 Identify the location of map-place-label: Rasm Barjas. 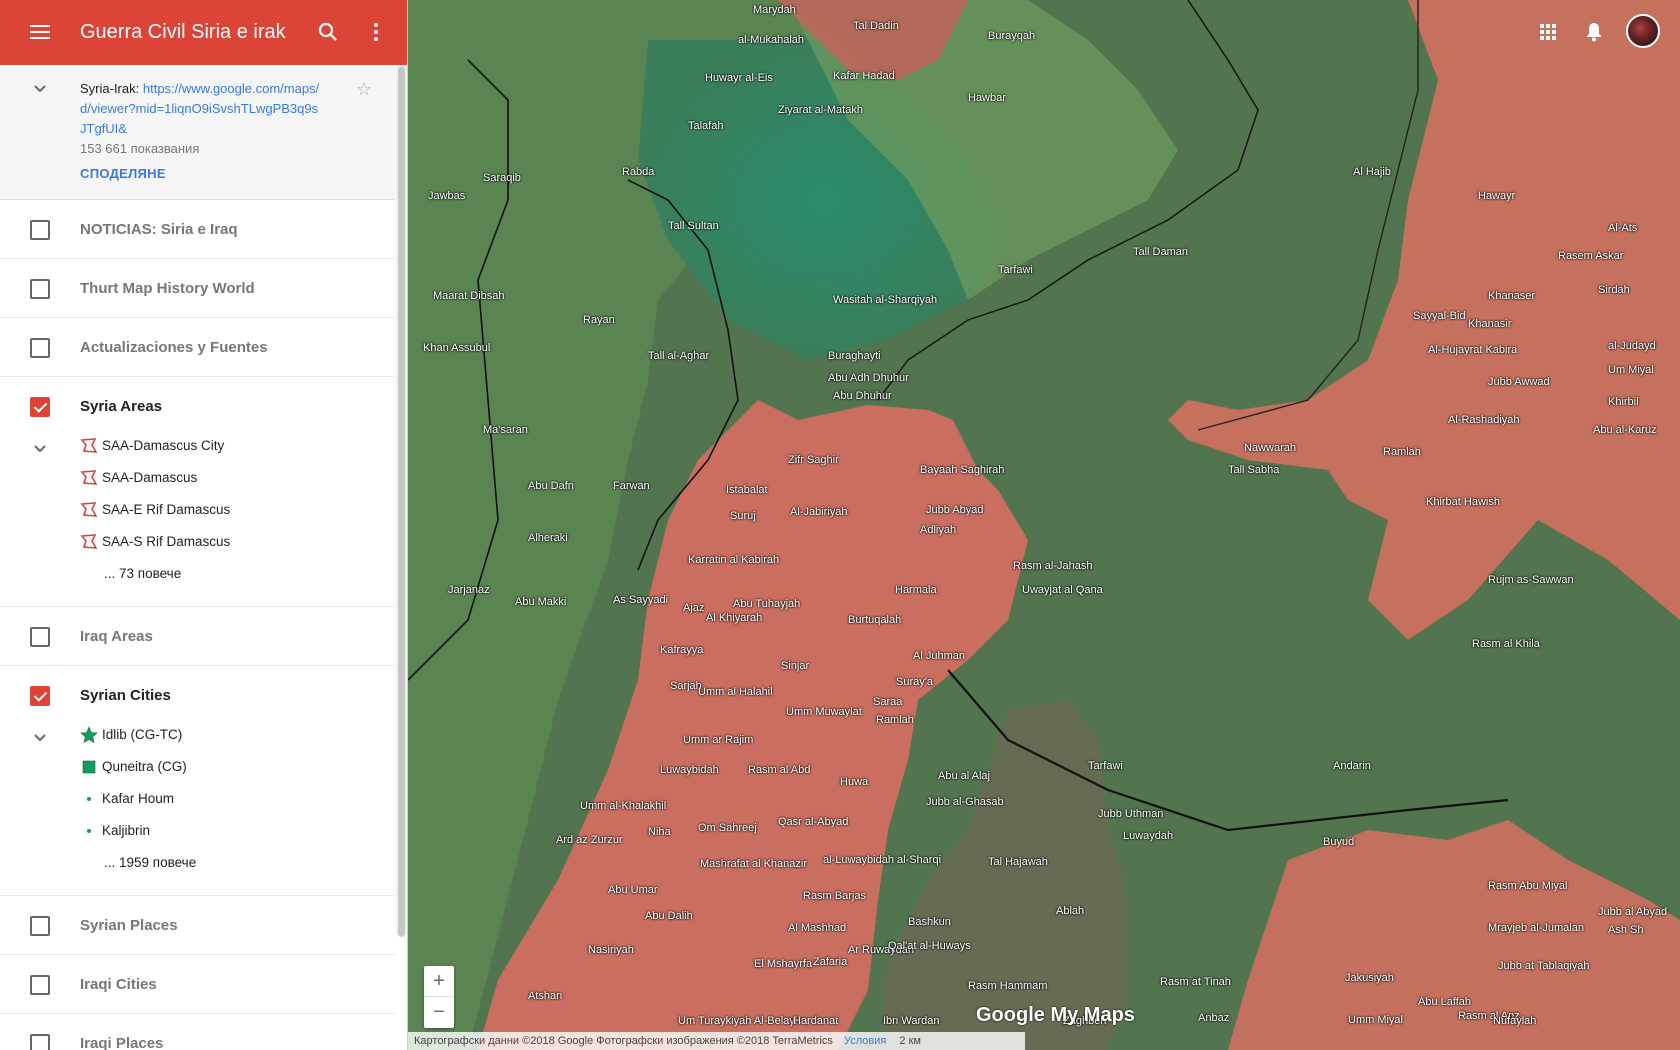
(834, 896).